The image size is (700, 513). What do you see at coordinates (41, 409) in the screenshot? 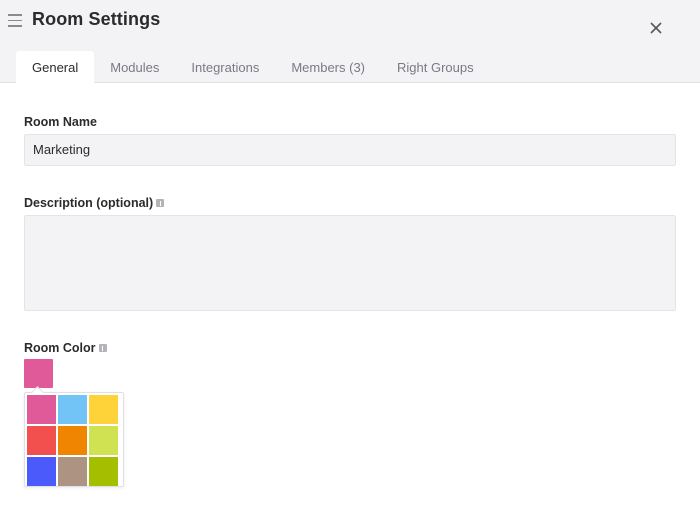
I see `color-option-pink` at bounding box center [41, 409].